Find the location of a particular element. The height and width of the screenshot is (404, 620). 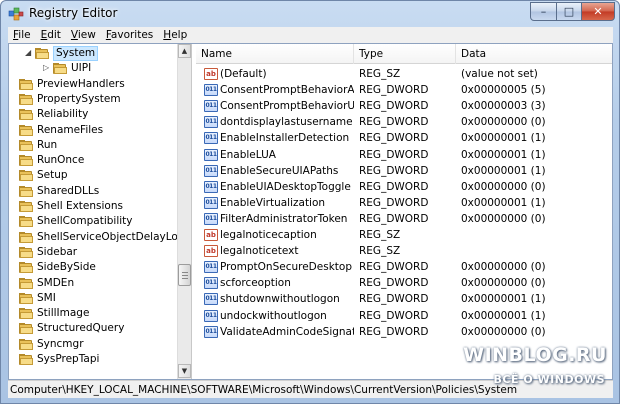

cell-data: 0x00000005 (5) is located at coordinates (503, 90).